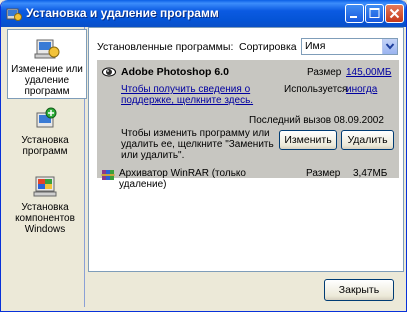 This screenshot has width=407, height=312. Describe the element at coordinates (122, 13) in the screenshot. I see `window-title: Установка и удаление программ` at that location.